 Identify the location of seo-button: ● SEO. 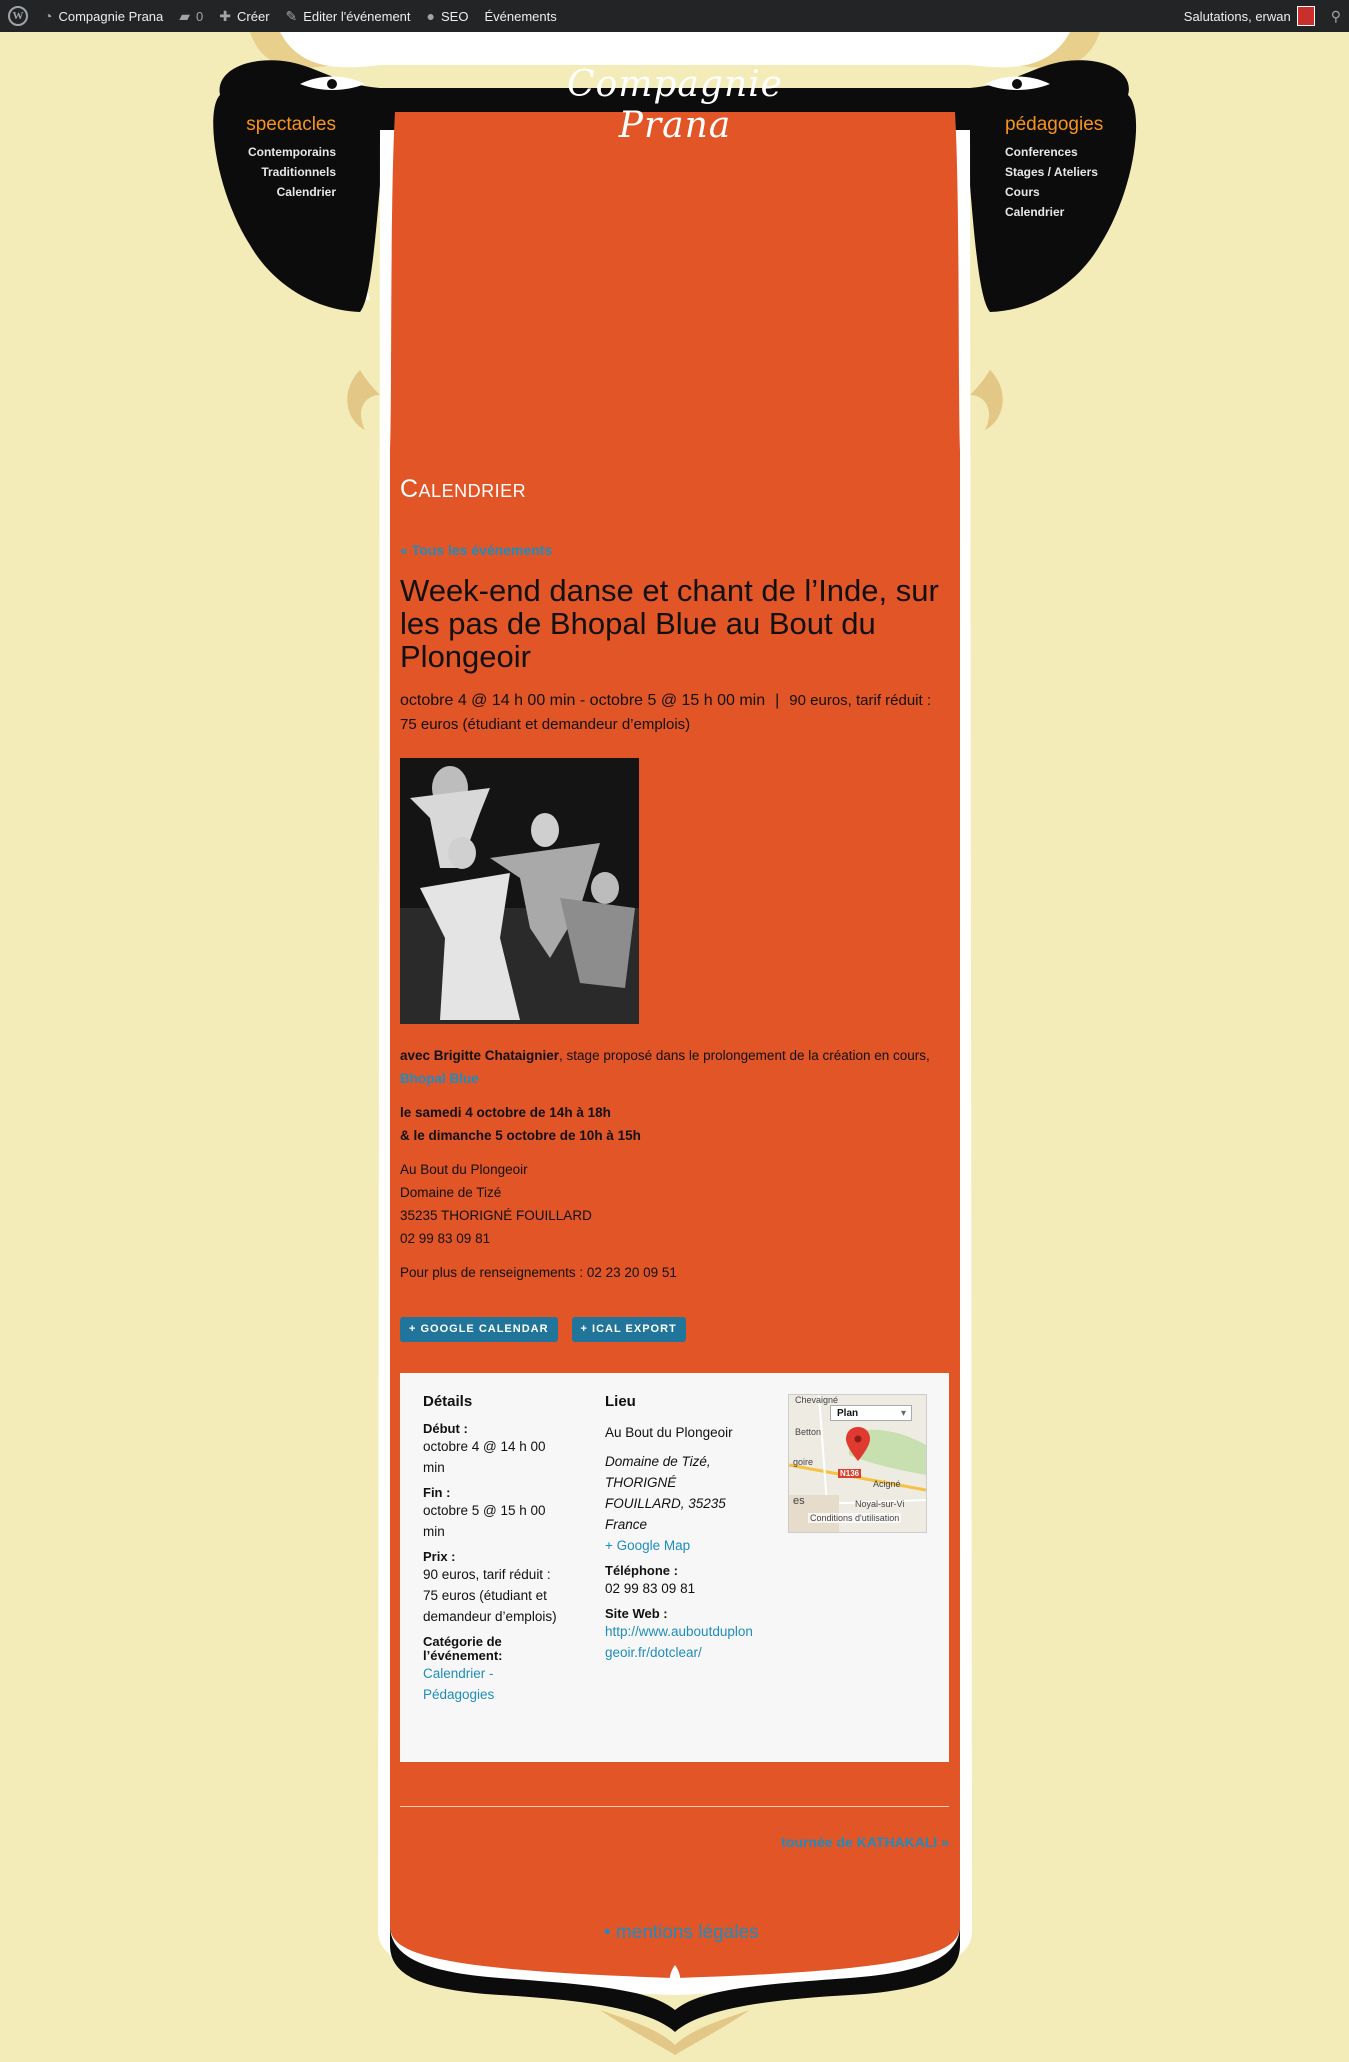
(448, 16).